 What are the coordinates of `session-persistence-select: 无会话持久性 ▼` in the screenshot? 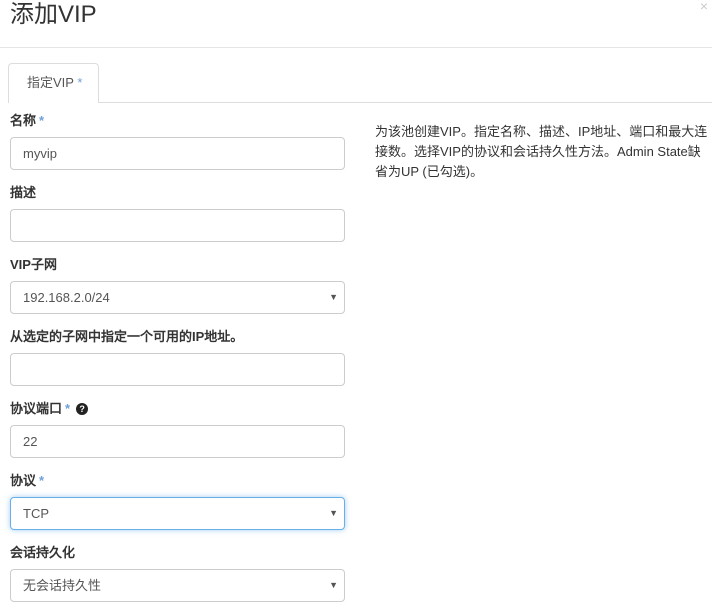 It's located at (177, 585).